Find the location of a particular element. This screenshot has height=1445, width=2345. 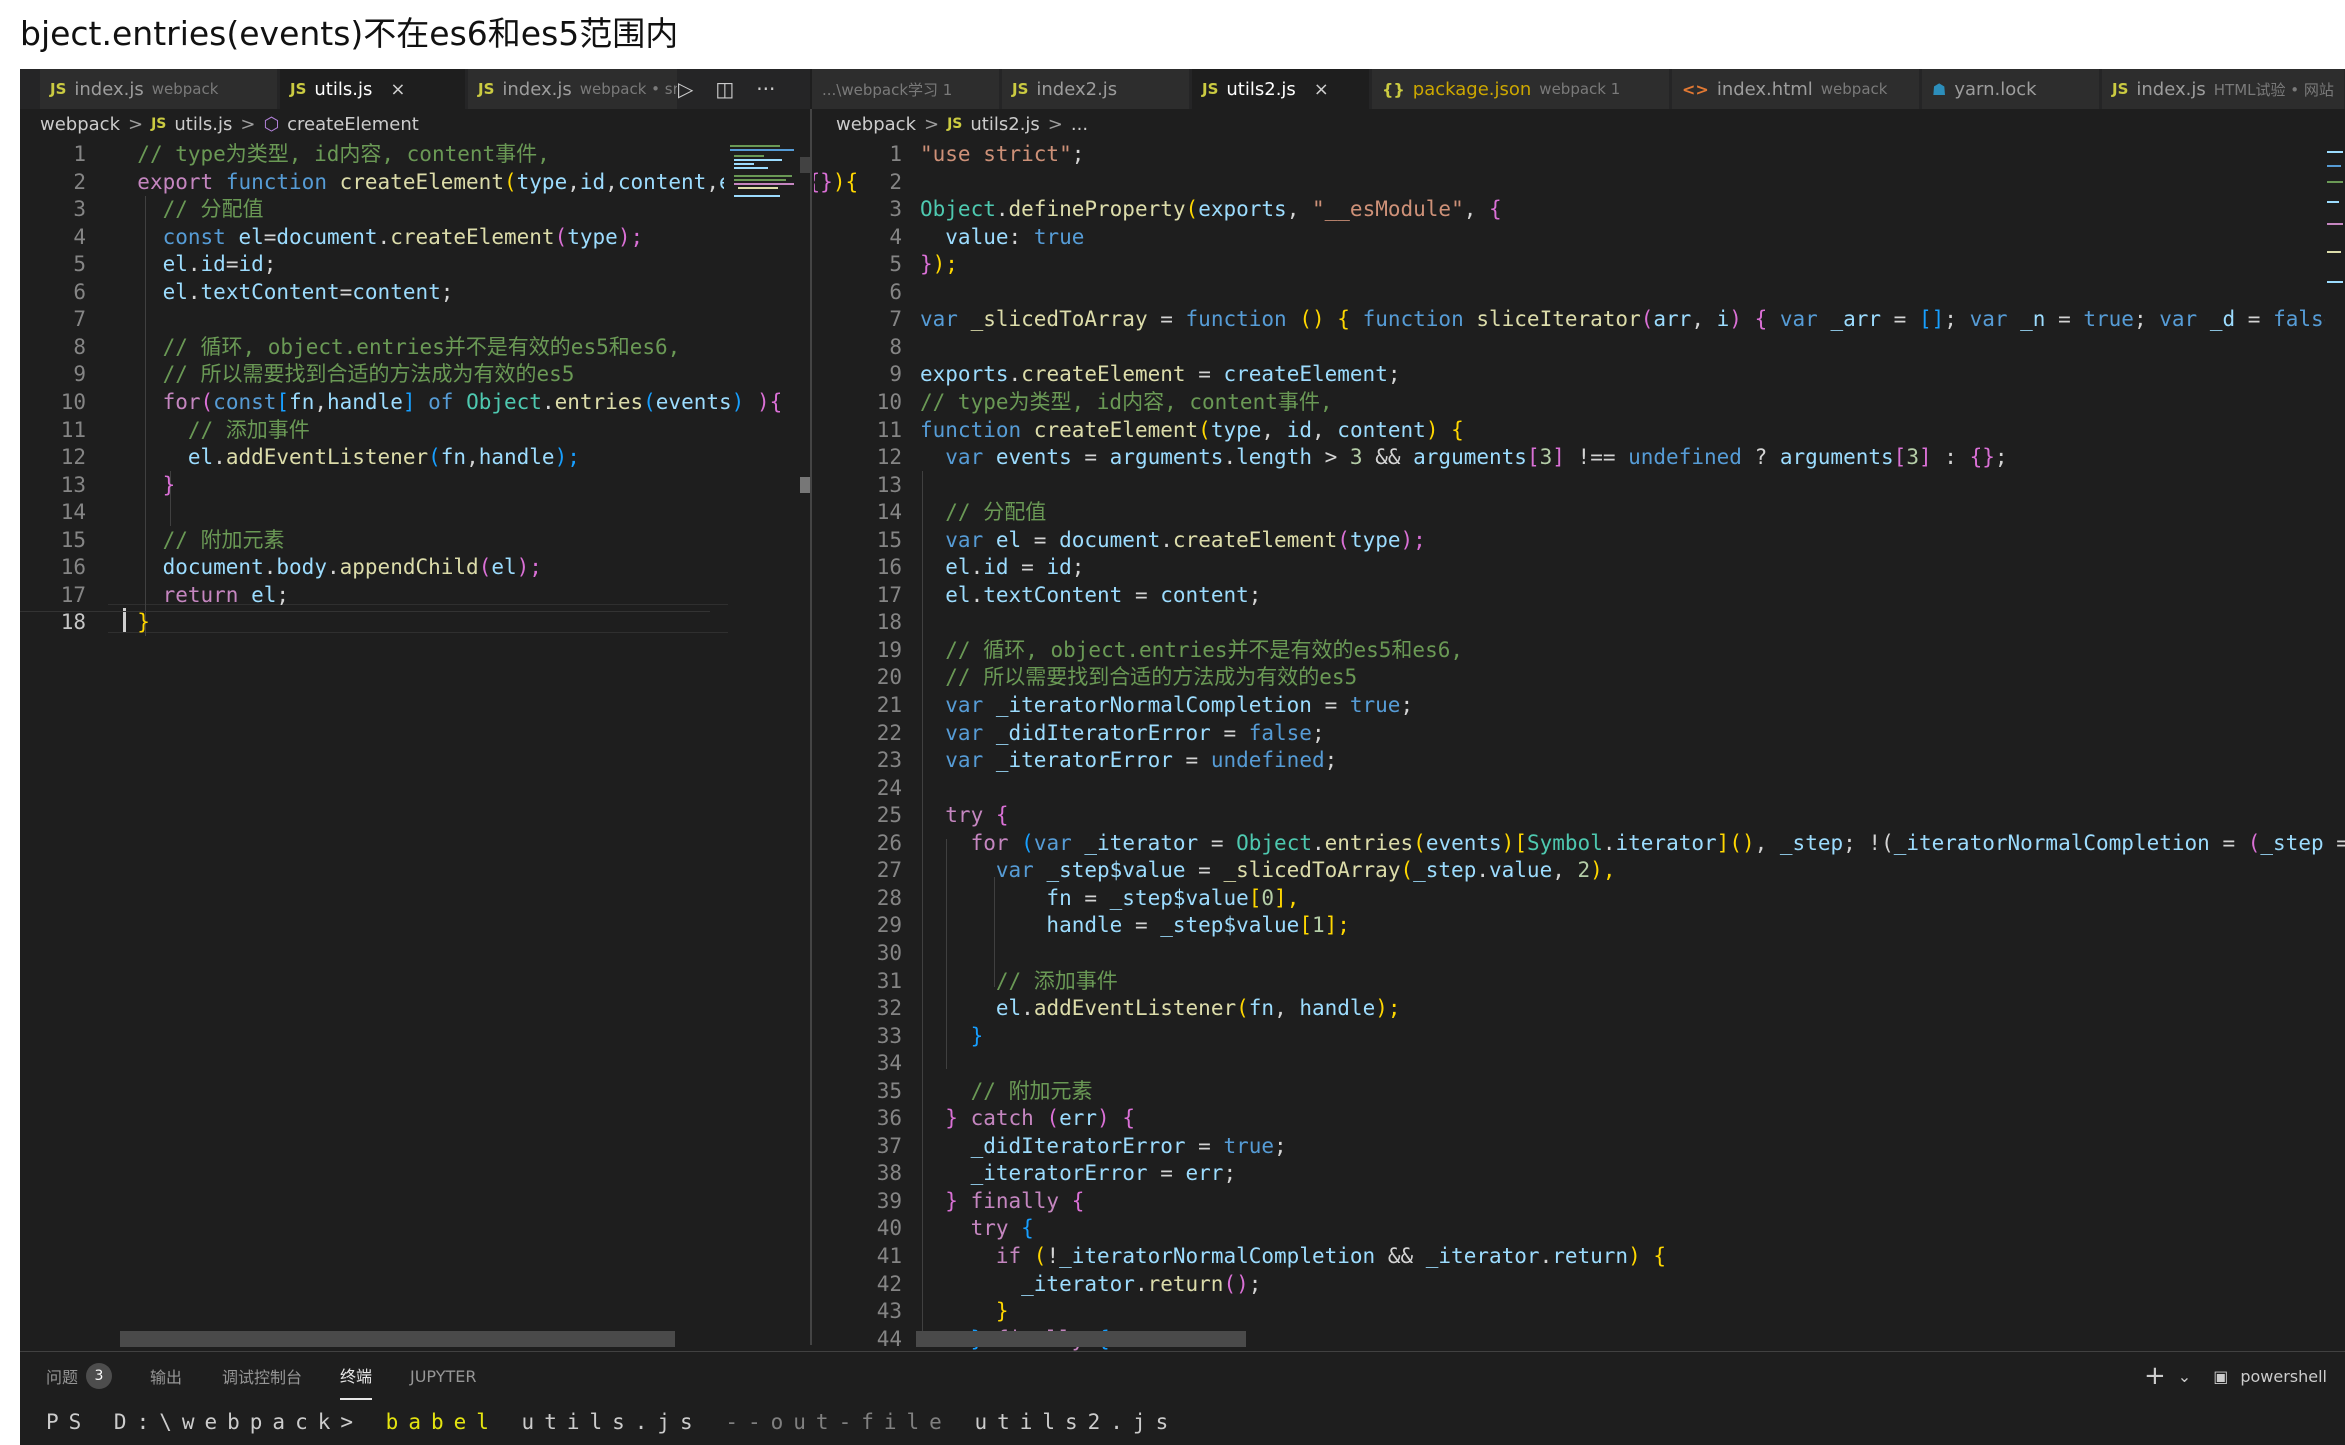

new-terminal-button: + is located at coordinates (2155, 1376).